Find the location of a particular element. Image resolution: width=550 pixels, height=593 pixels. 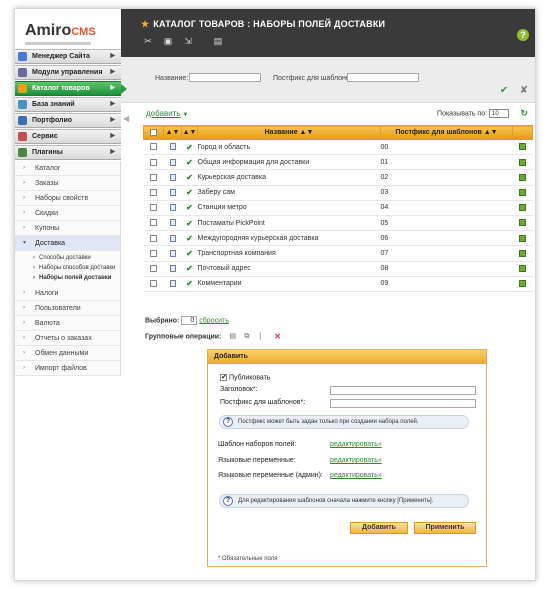

table-row: ✔ Город и область 00 is located at coordinates (338, 147).